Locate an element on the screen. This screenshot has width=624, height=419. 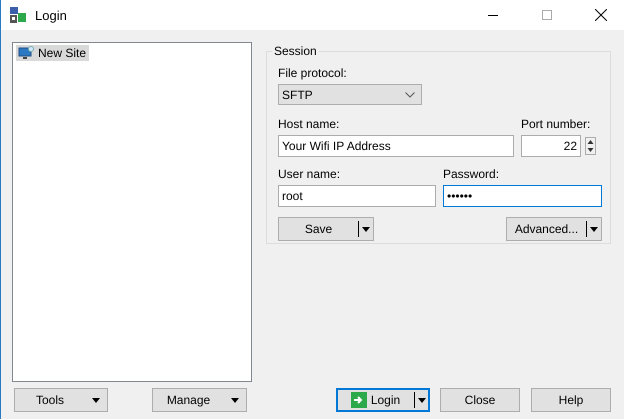
group-title: Session is located at coordinates (295, 51).